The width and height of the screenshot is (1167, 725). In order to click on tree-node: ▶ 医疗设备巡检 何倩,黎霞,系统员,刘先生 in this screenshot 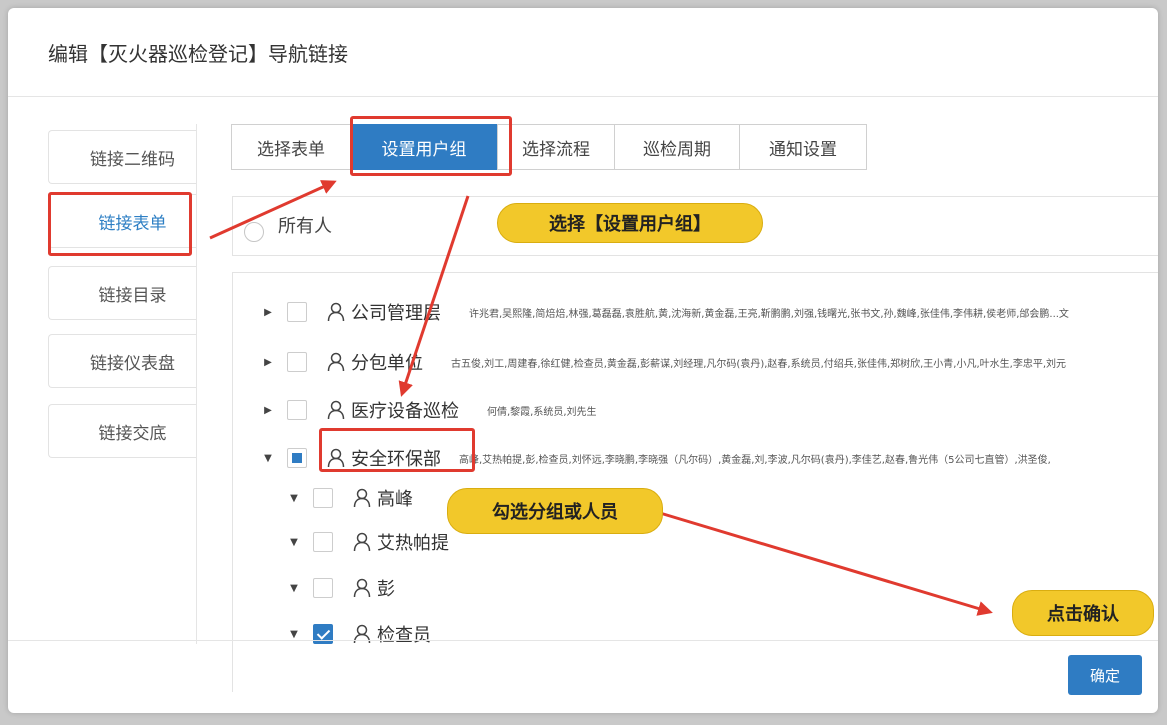, I will do `click(430, 410)`.